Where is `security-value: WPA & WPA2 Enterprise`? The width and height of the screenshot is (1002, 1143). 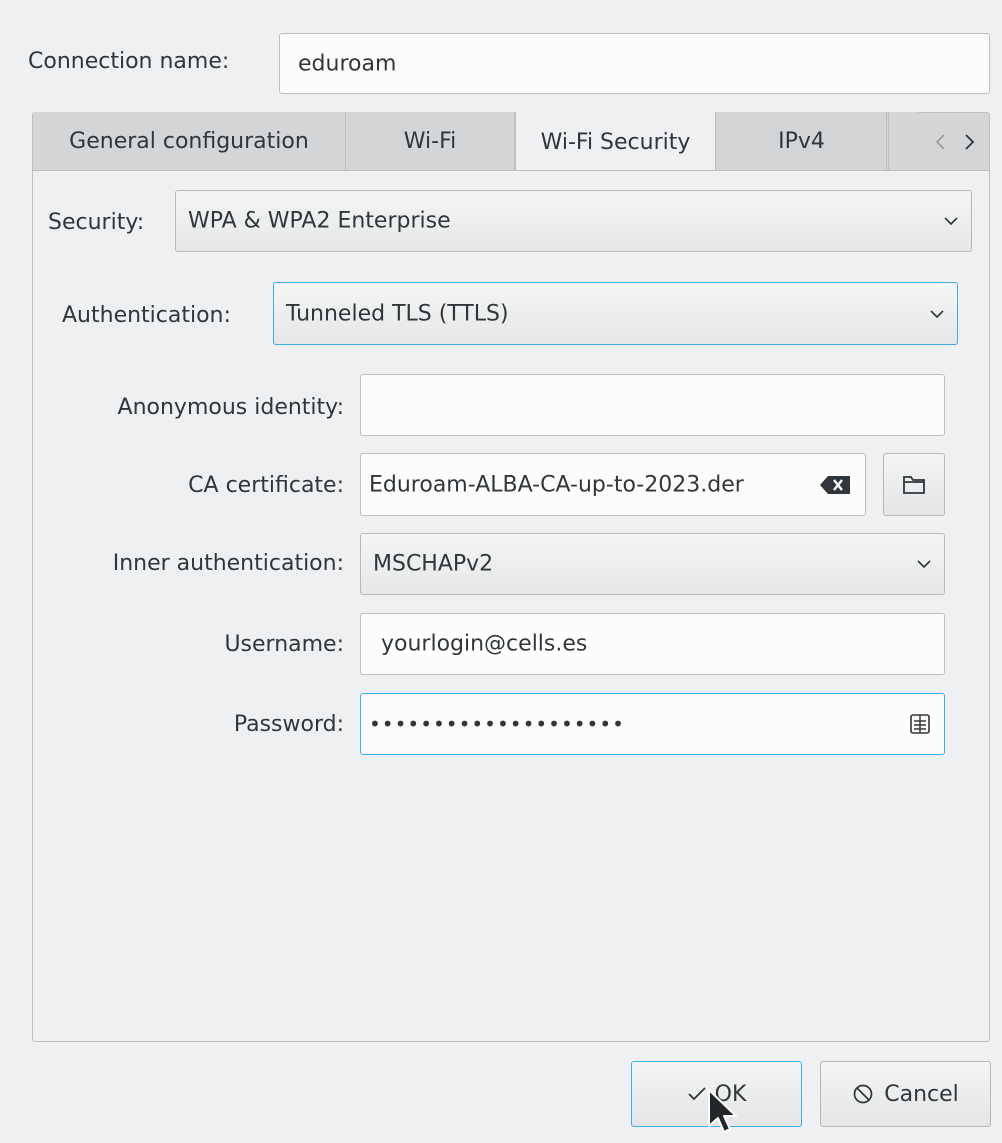 security-value: WPA & WPA2 Enterprise is located at coordinates (319, 221).